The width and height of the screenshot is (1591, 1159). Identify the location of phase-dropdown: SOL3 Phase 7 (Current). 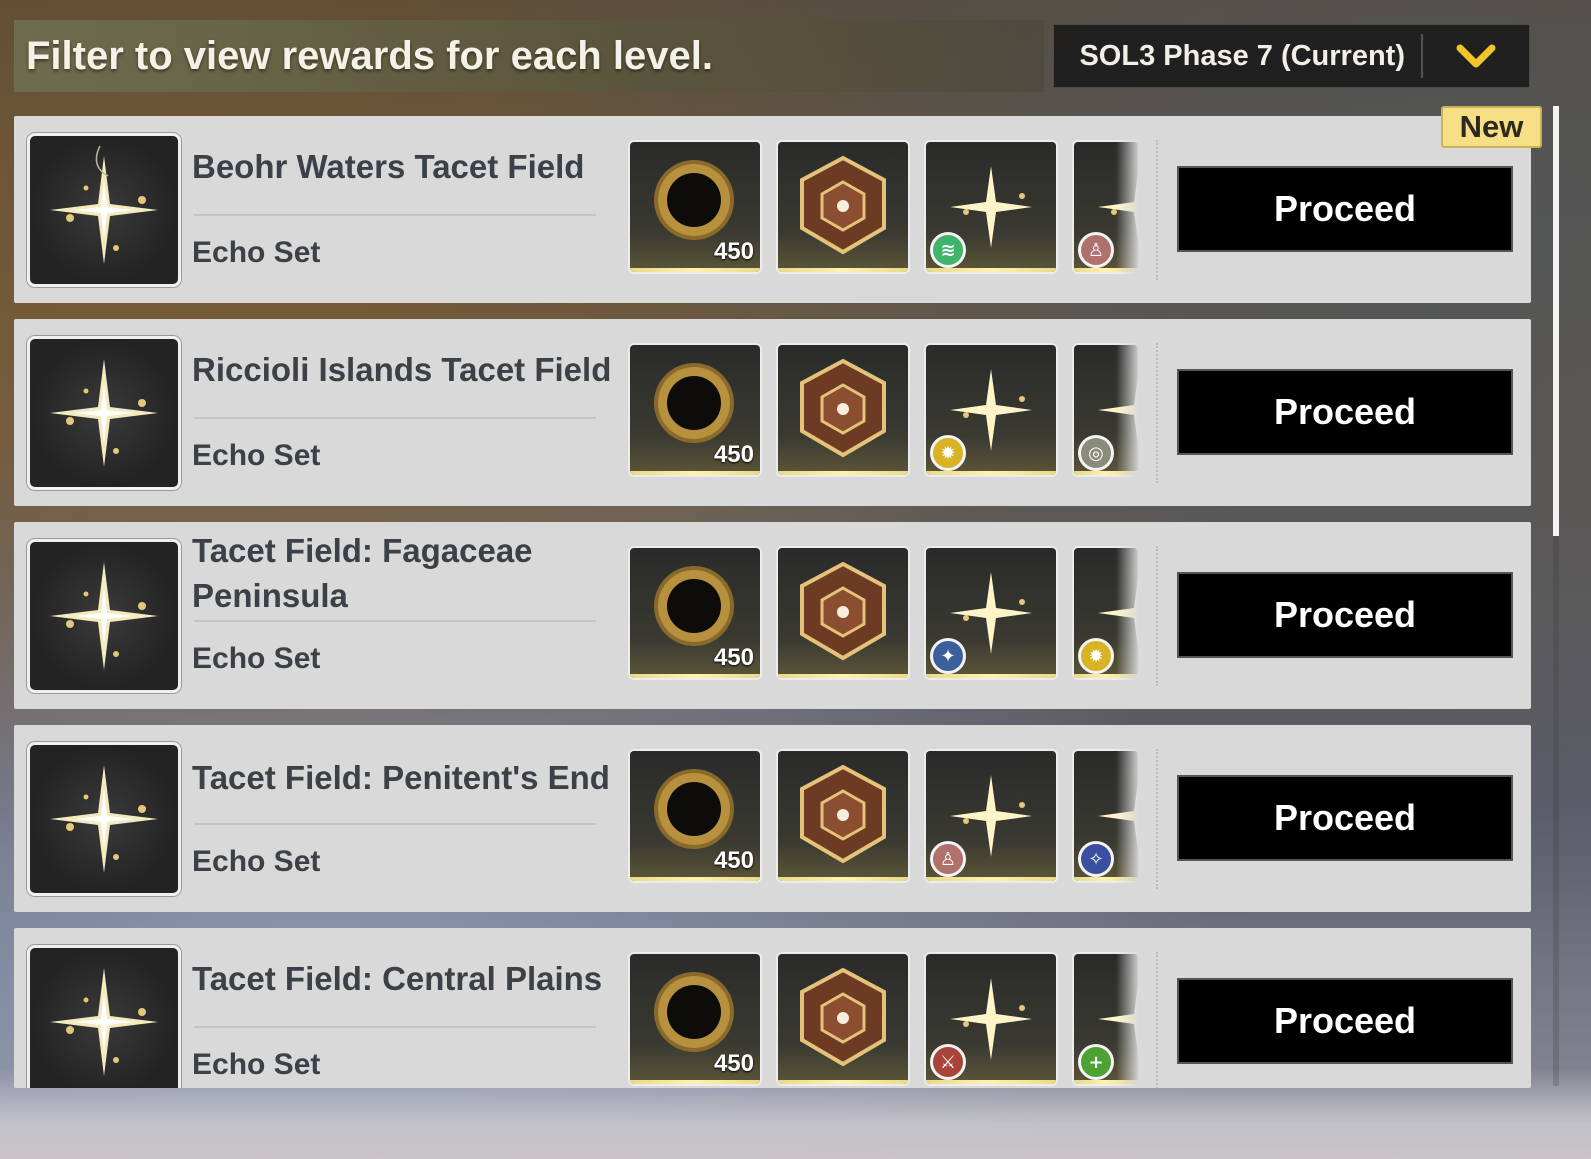
(1291, 56).